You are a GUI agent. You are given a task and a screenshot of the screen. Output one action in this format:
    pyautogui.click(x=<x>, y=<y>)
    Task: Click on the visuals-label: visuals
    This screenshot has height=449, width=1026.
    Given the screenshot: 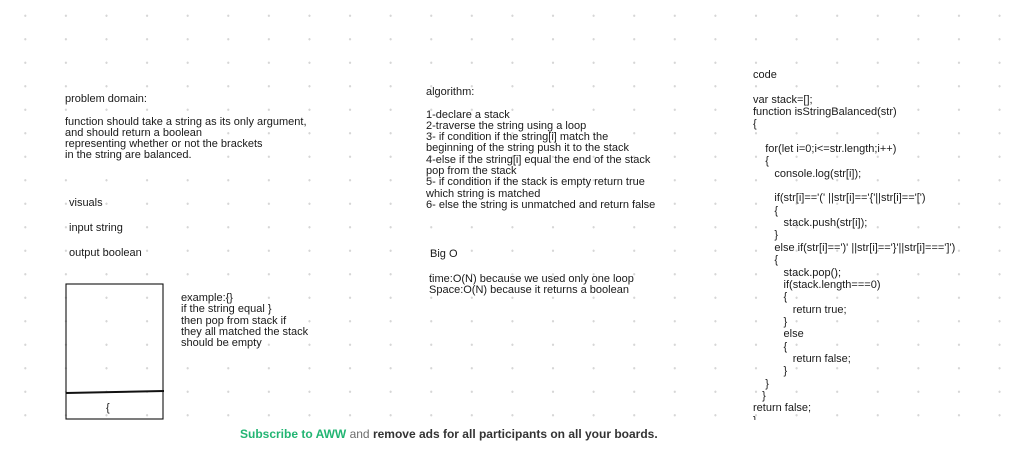 What is the action you would take?
    pyautogui.click(x=86, y=203)
    